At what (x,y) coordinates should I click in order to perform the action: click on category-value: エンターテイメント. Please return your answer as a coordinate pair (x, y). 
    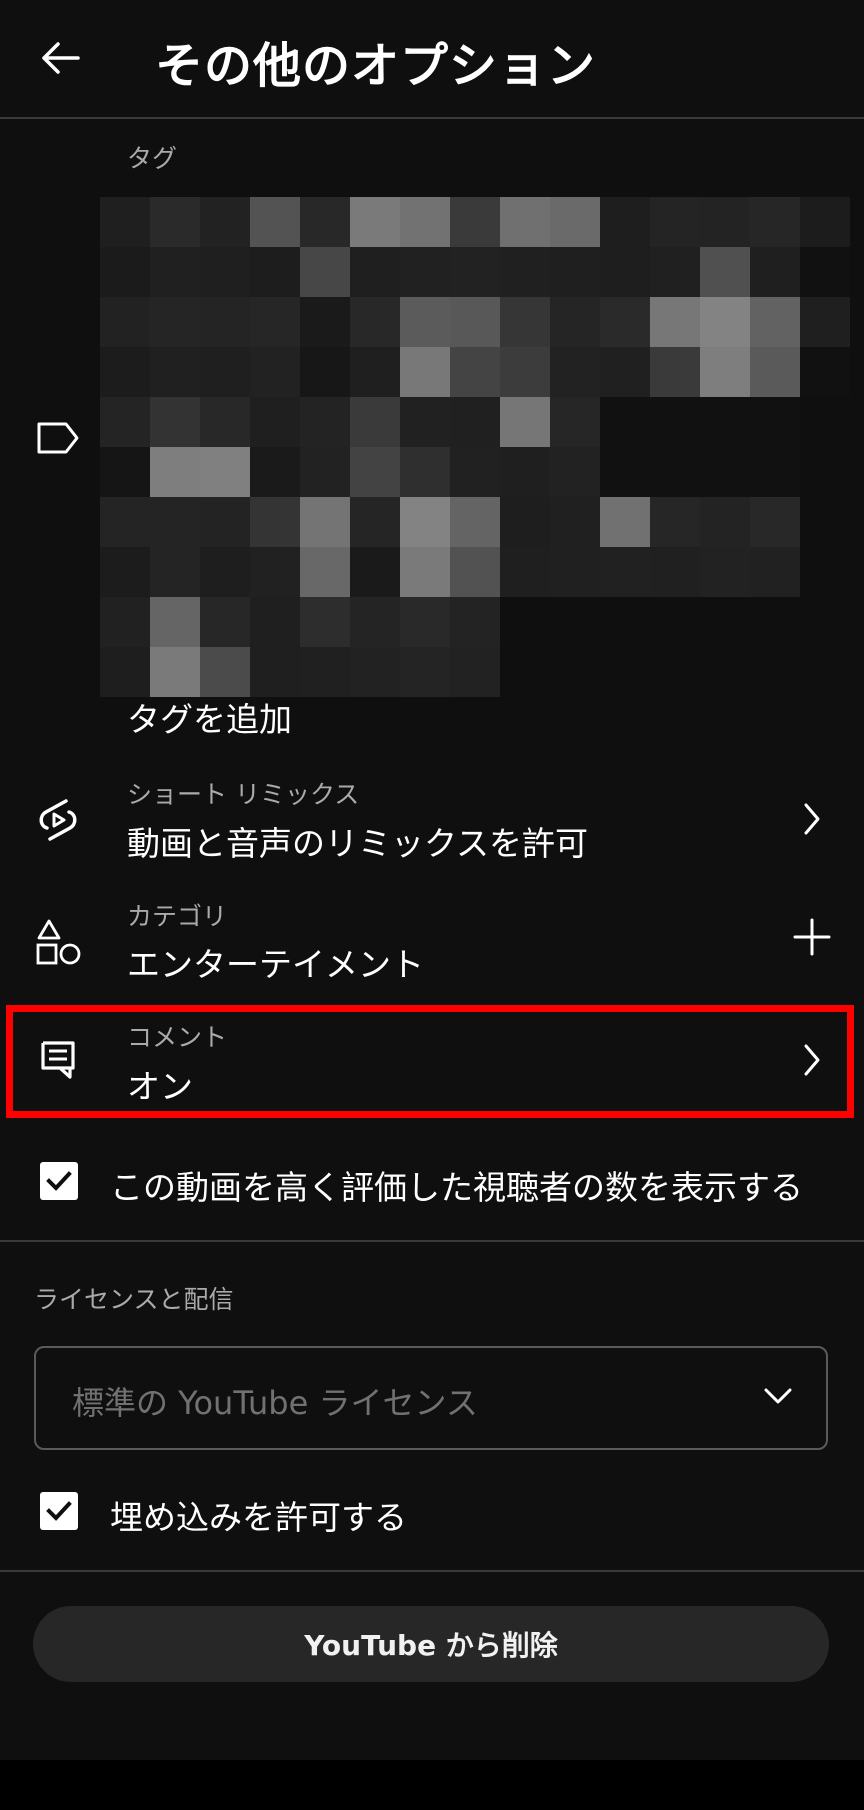
    Looking at the image, I should click on (275, 964).